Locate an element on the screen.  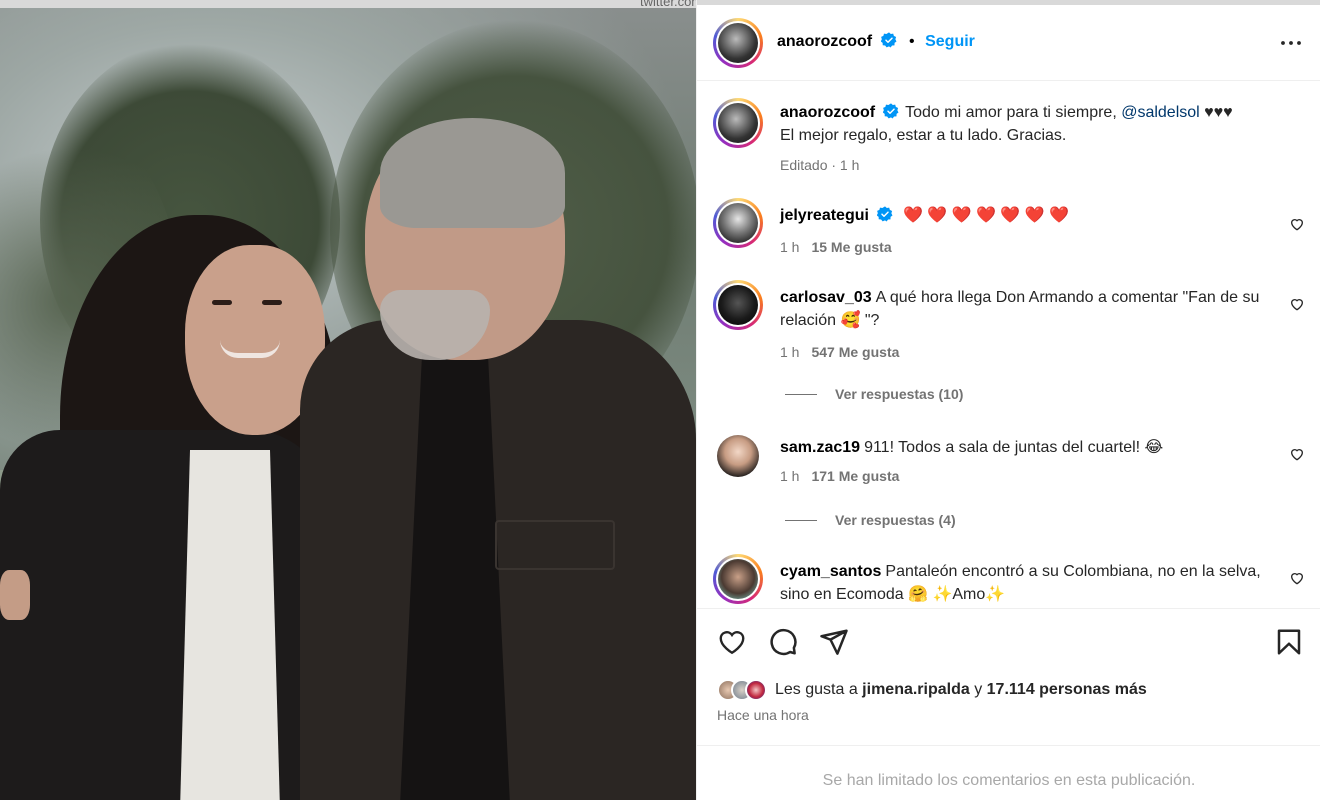
photo-watermark: twitter.com/orozcoandok is located at coordinates (668, 4).